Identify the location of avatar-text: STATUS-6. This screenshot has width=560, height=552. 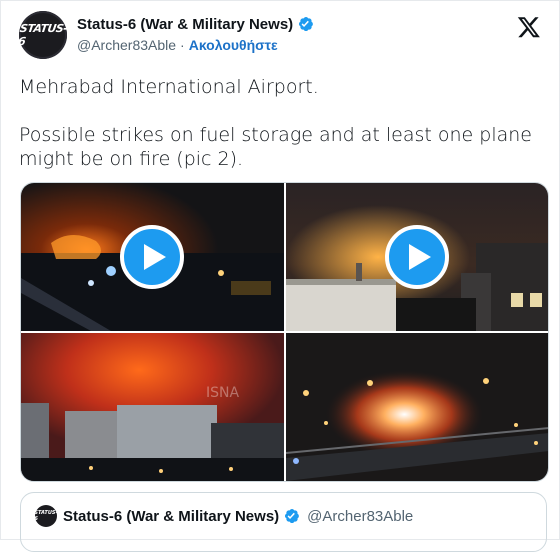
(43, 35).